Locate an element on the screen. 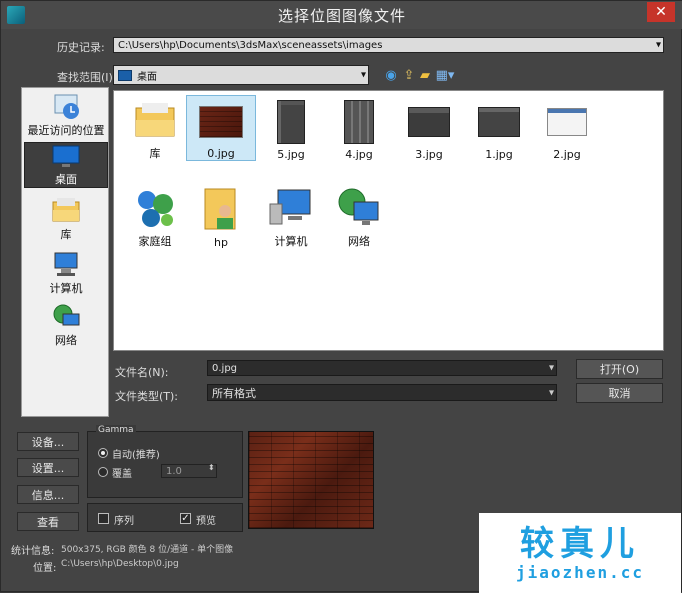 This screenshot has width=682, height=593. place-label: 桌面 is located at coordinates (66, 179).